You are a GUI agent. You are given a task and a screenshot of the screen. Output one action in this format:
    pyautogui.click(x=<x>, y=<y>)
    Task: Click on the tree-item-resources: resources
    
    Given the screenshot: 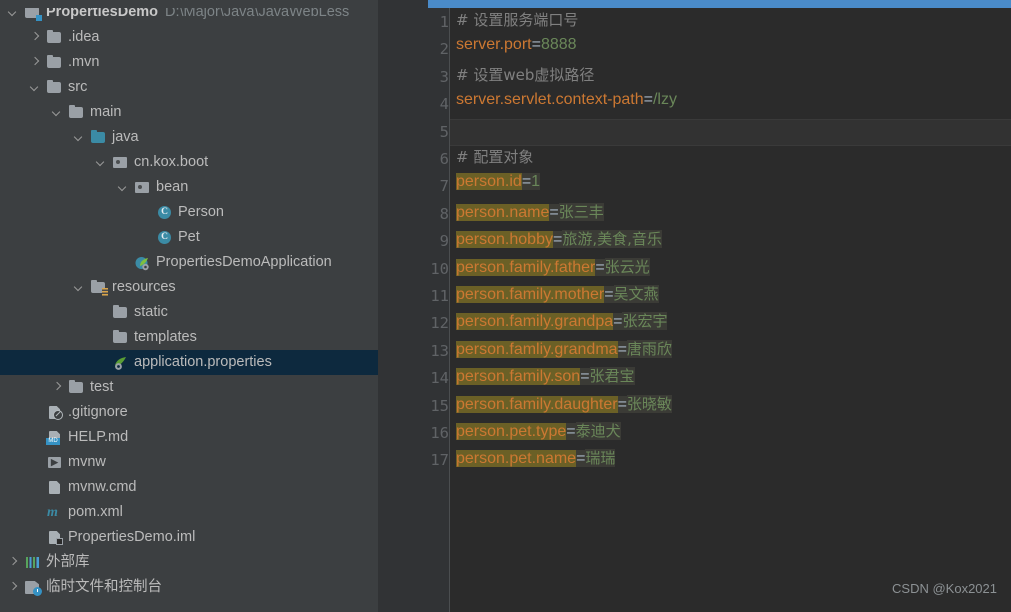 What is the action you would take?
    pyautogui.click(x=189, y=287)
    